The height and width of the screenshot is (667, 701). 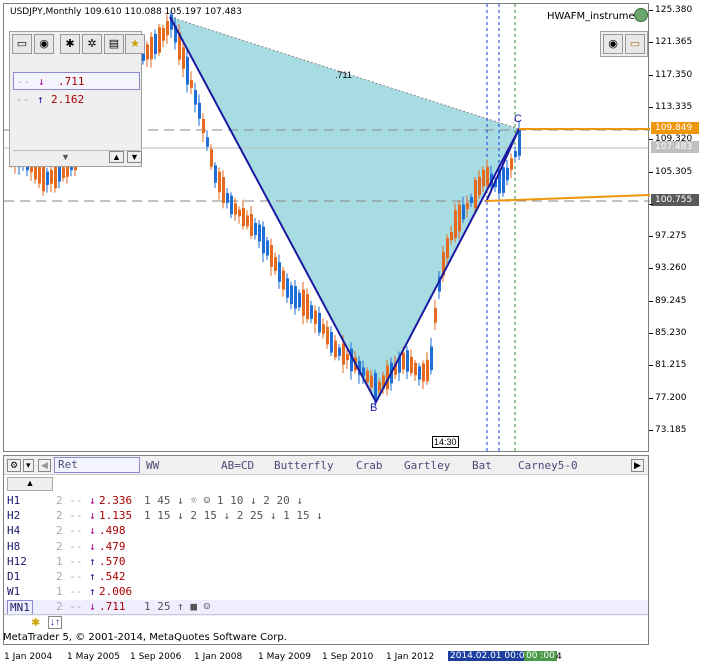 I want to click on settings-icon: ⚙, so click(x=14, y=465).